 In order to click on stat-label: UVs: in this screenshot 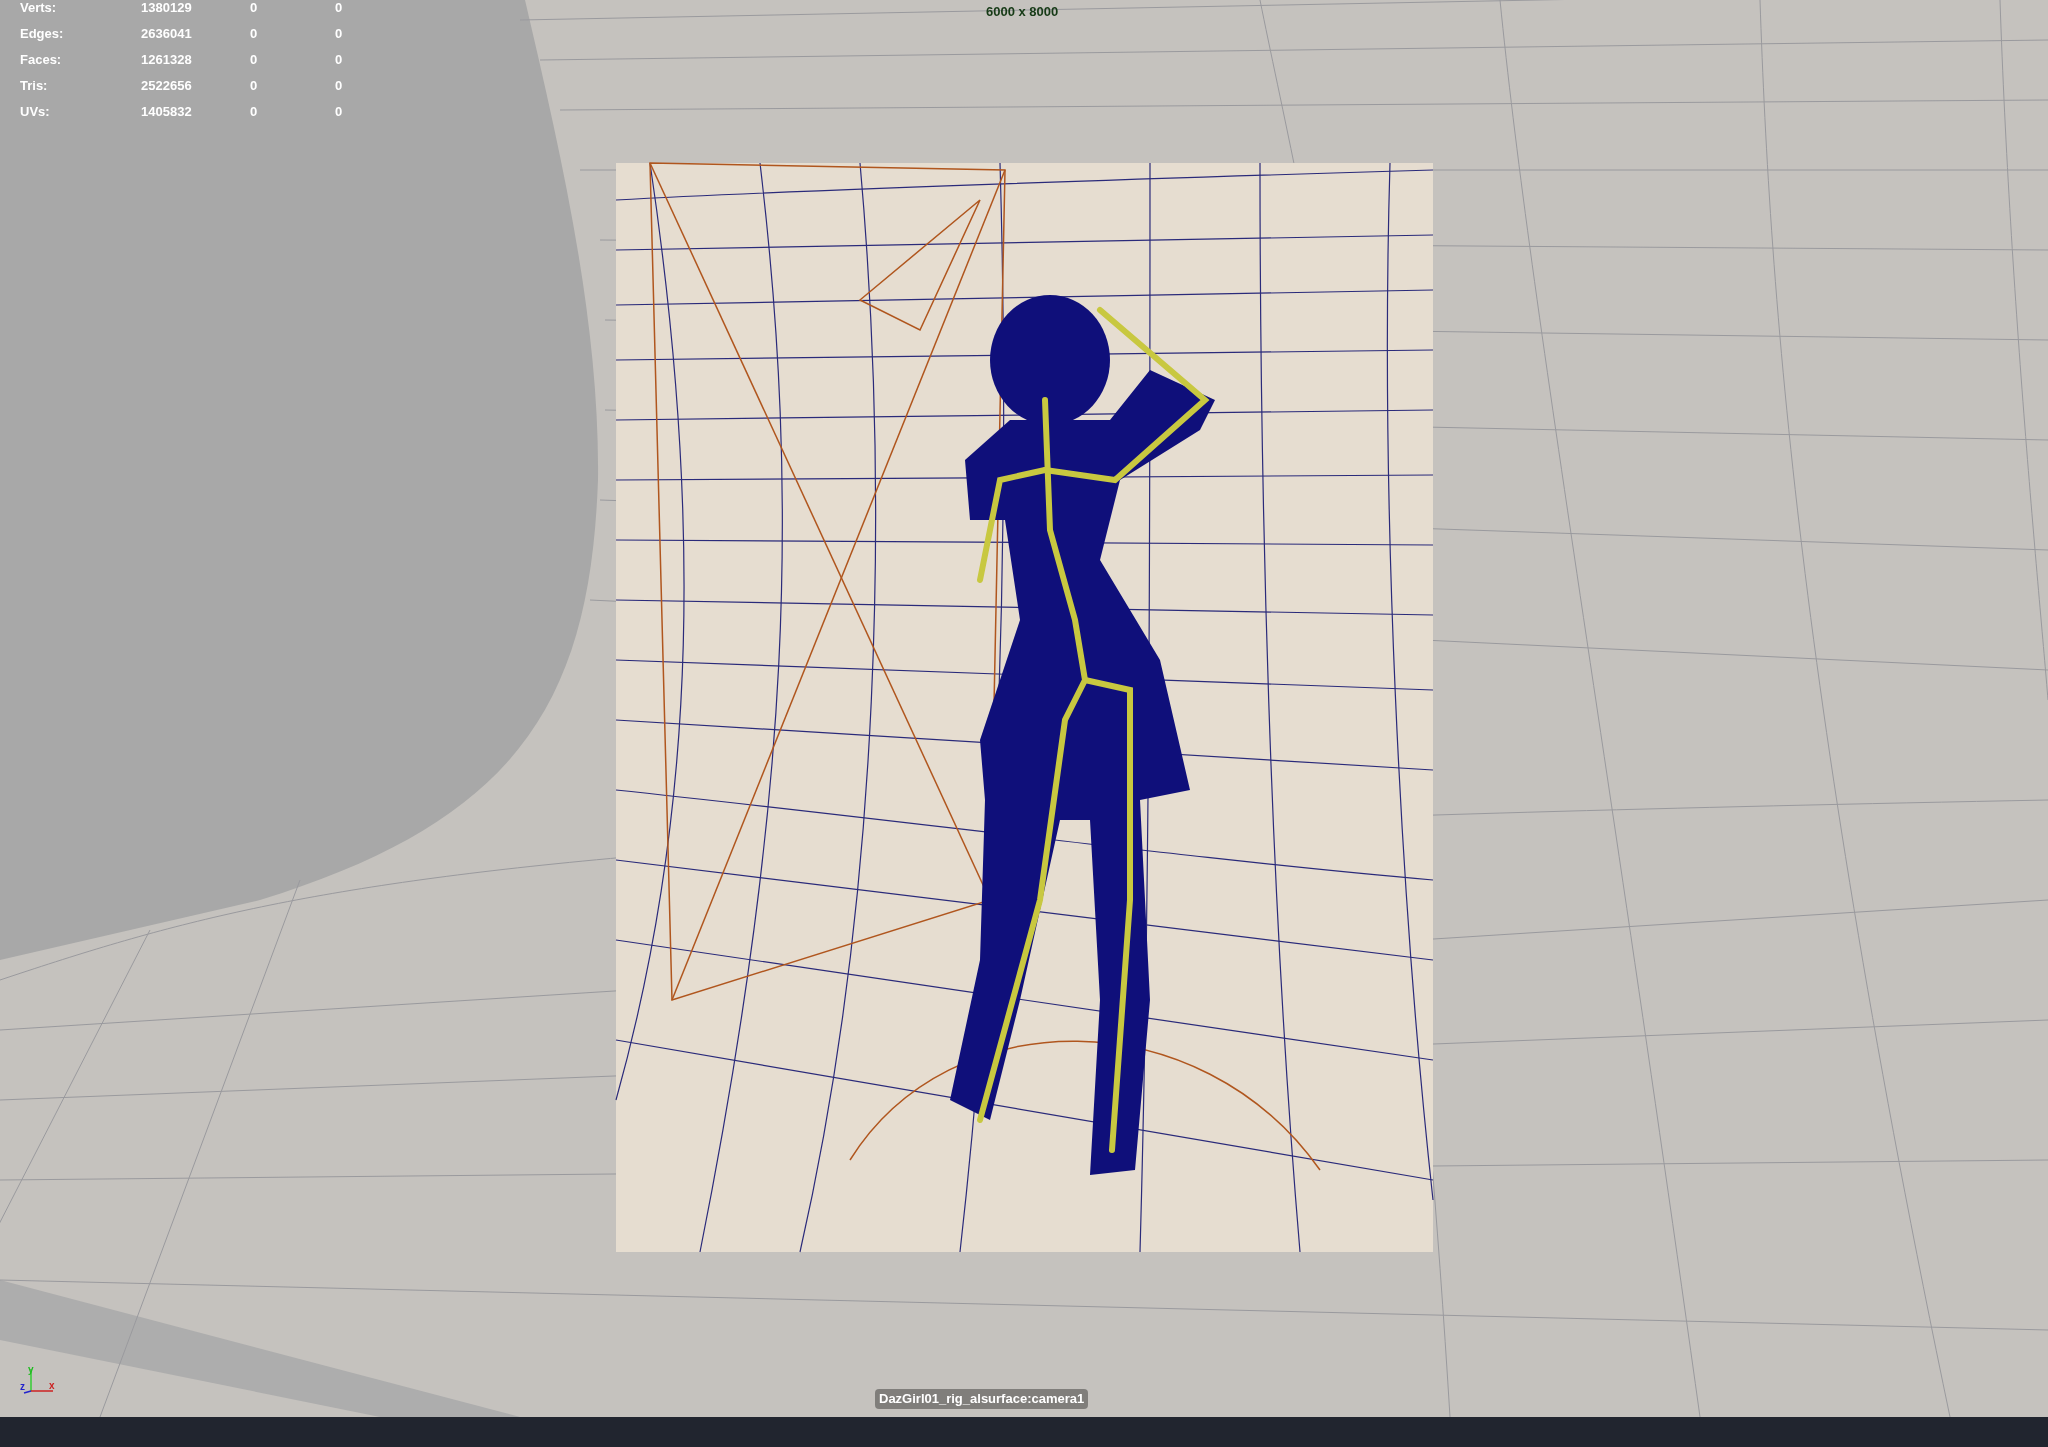, I will do `click(35, 112)`.